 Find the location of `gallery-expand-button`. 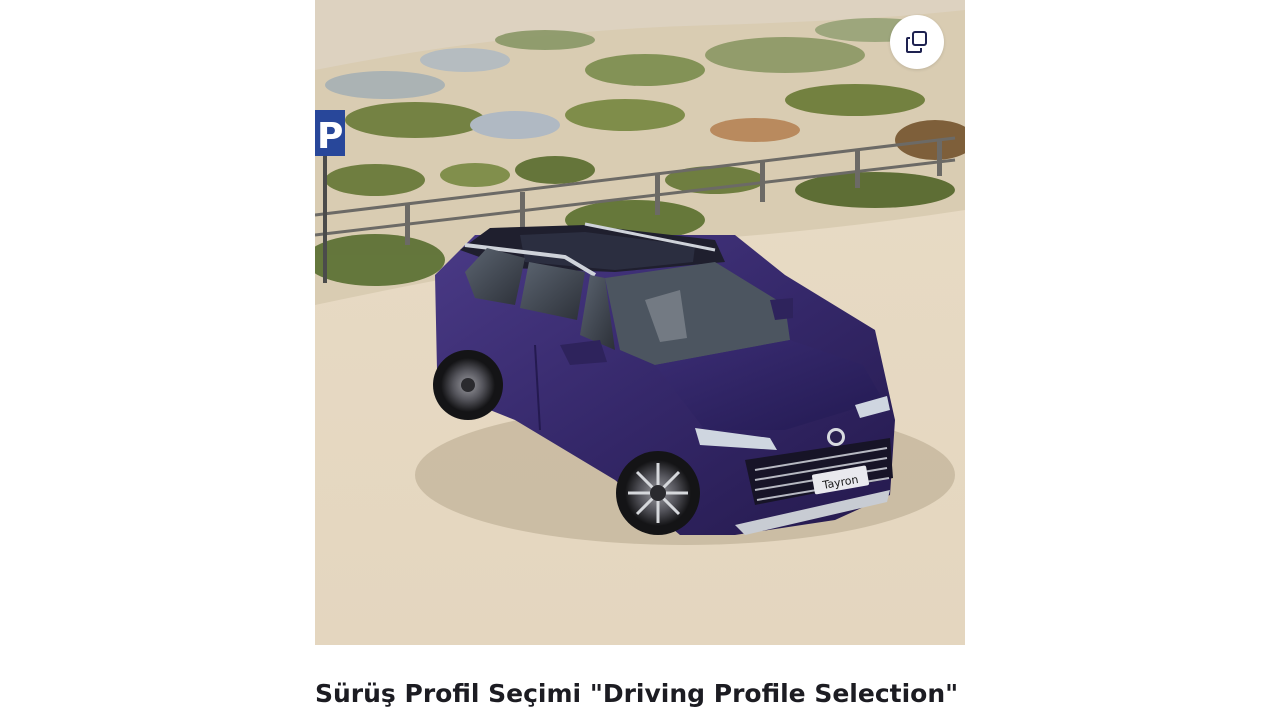

gallery-expand-button is located at coordinates (917, 42).